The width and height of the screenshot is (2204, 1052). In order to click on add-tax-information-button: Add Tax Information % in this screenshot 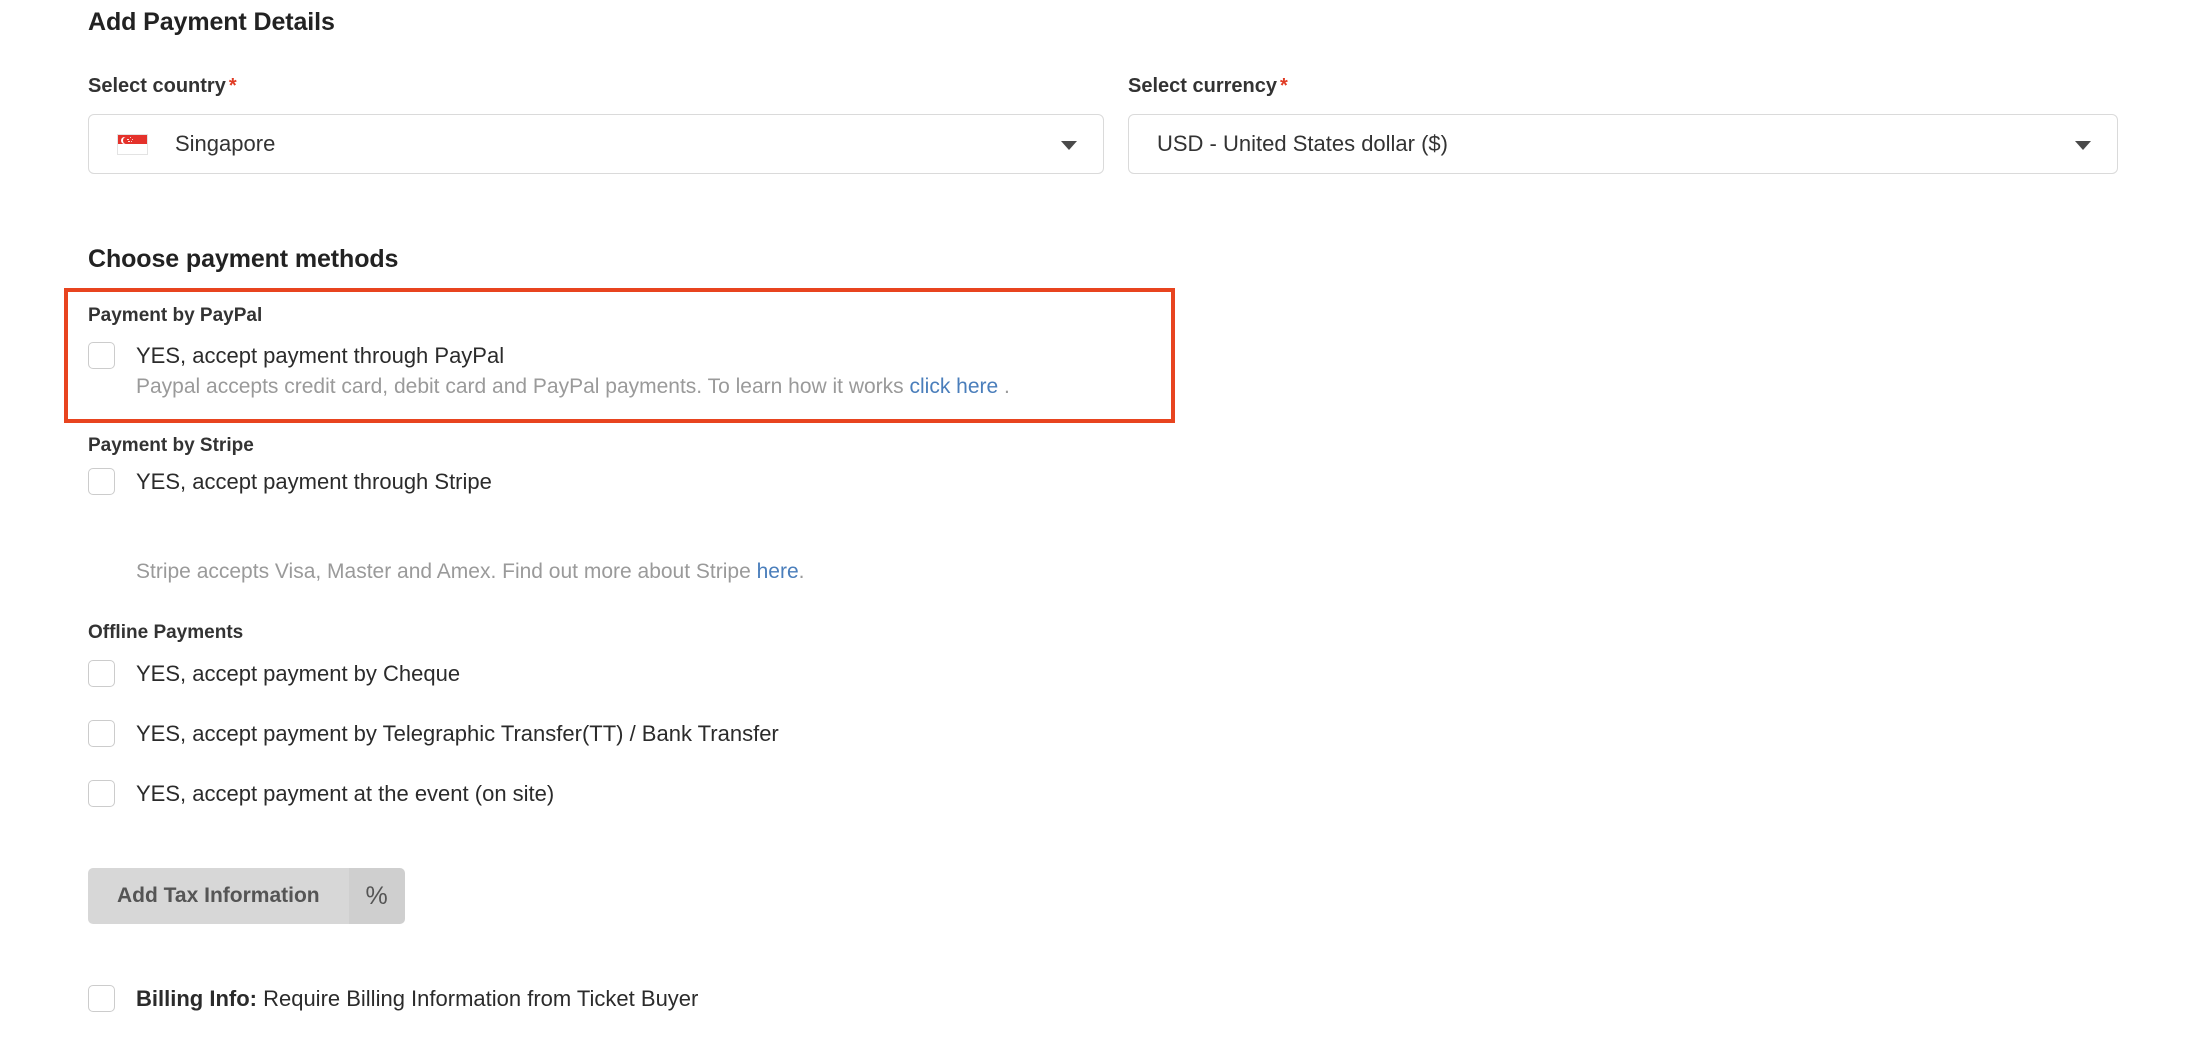, I will do `click(246, 896)`.